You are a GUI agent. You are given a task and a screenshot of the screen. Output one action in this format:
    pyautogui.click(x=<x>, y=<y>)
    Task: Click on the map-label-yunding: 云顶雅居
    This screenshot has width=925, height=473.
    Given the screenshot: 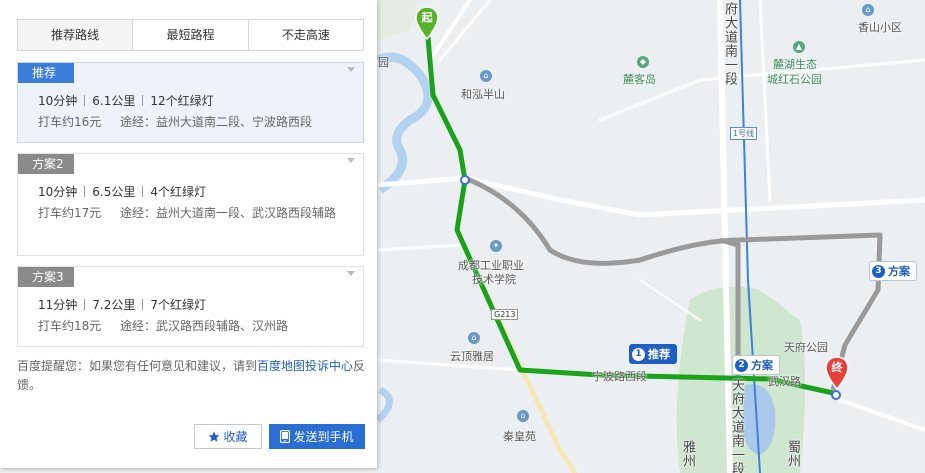 What is the action you would take?
    pyautogui.click(x=472, y=356)
    